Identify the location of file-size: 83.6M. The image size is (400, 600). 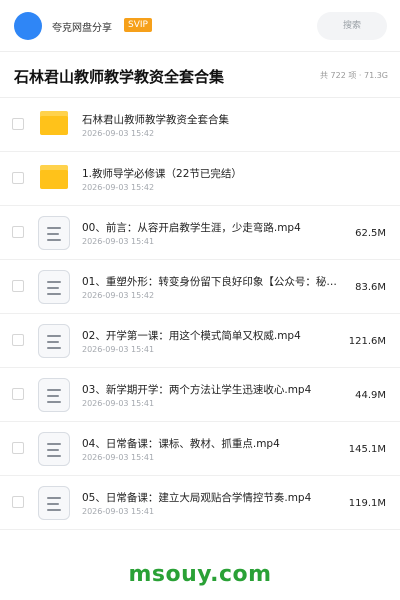
(370, 287).